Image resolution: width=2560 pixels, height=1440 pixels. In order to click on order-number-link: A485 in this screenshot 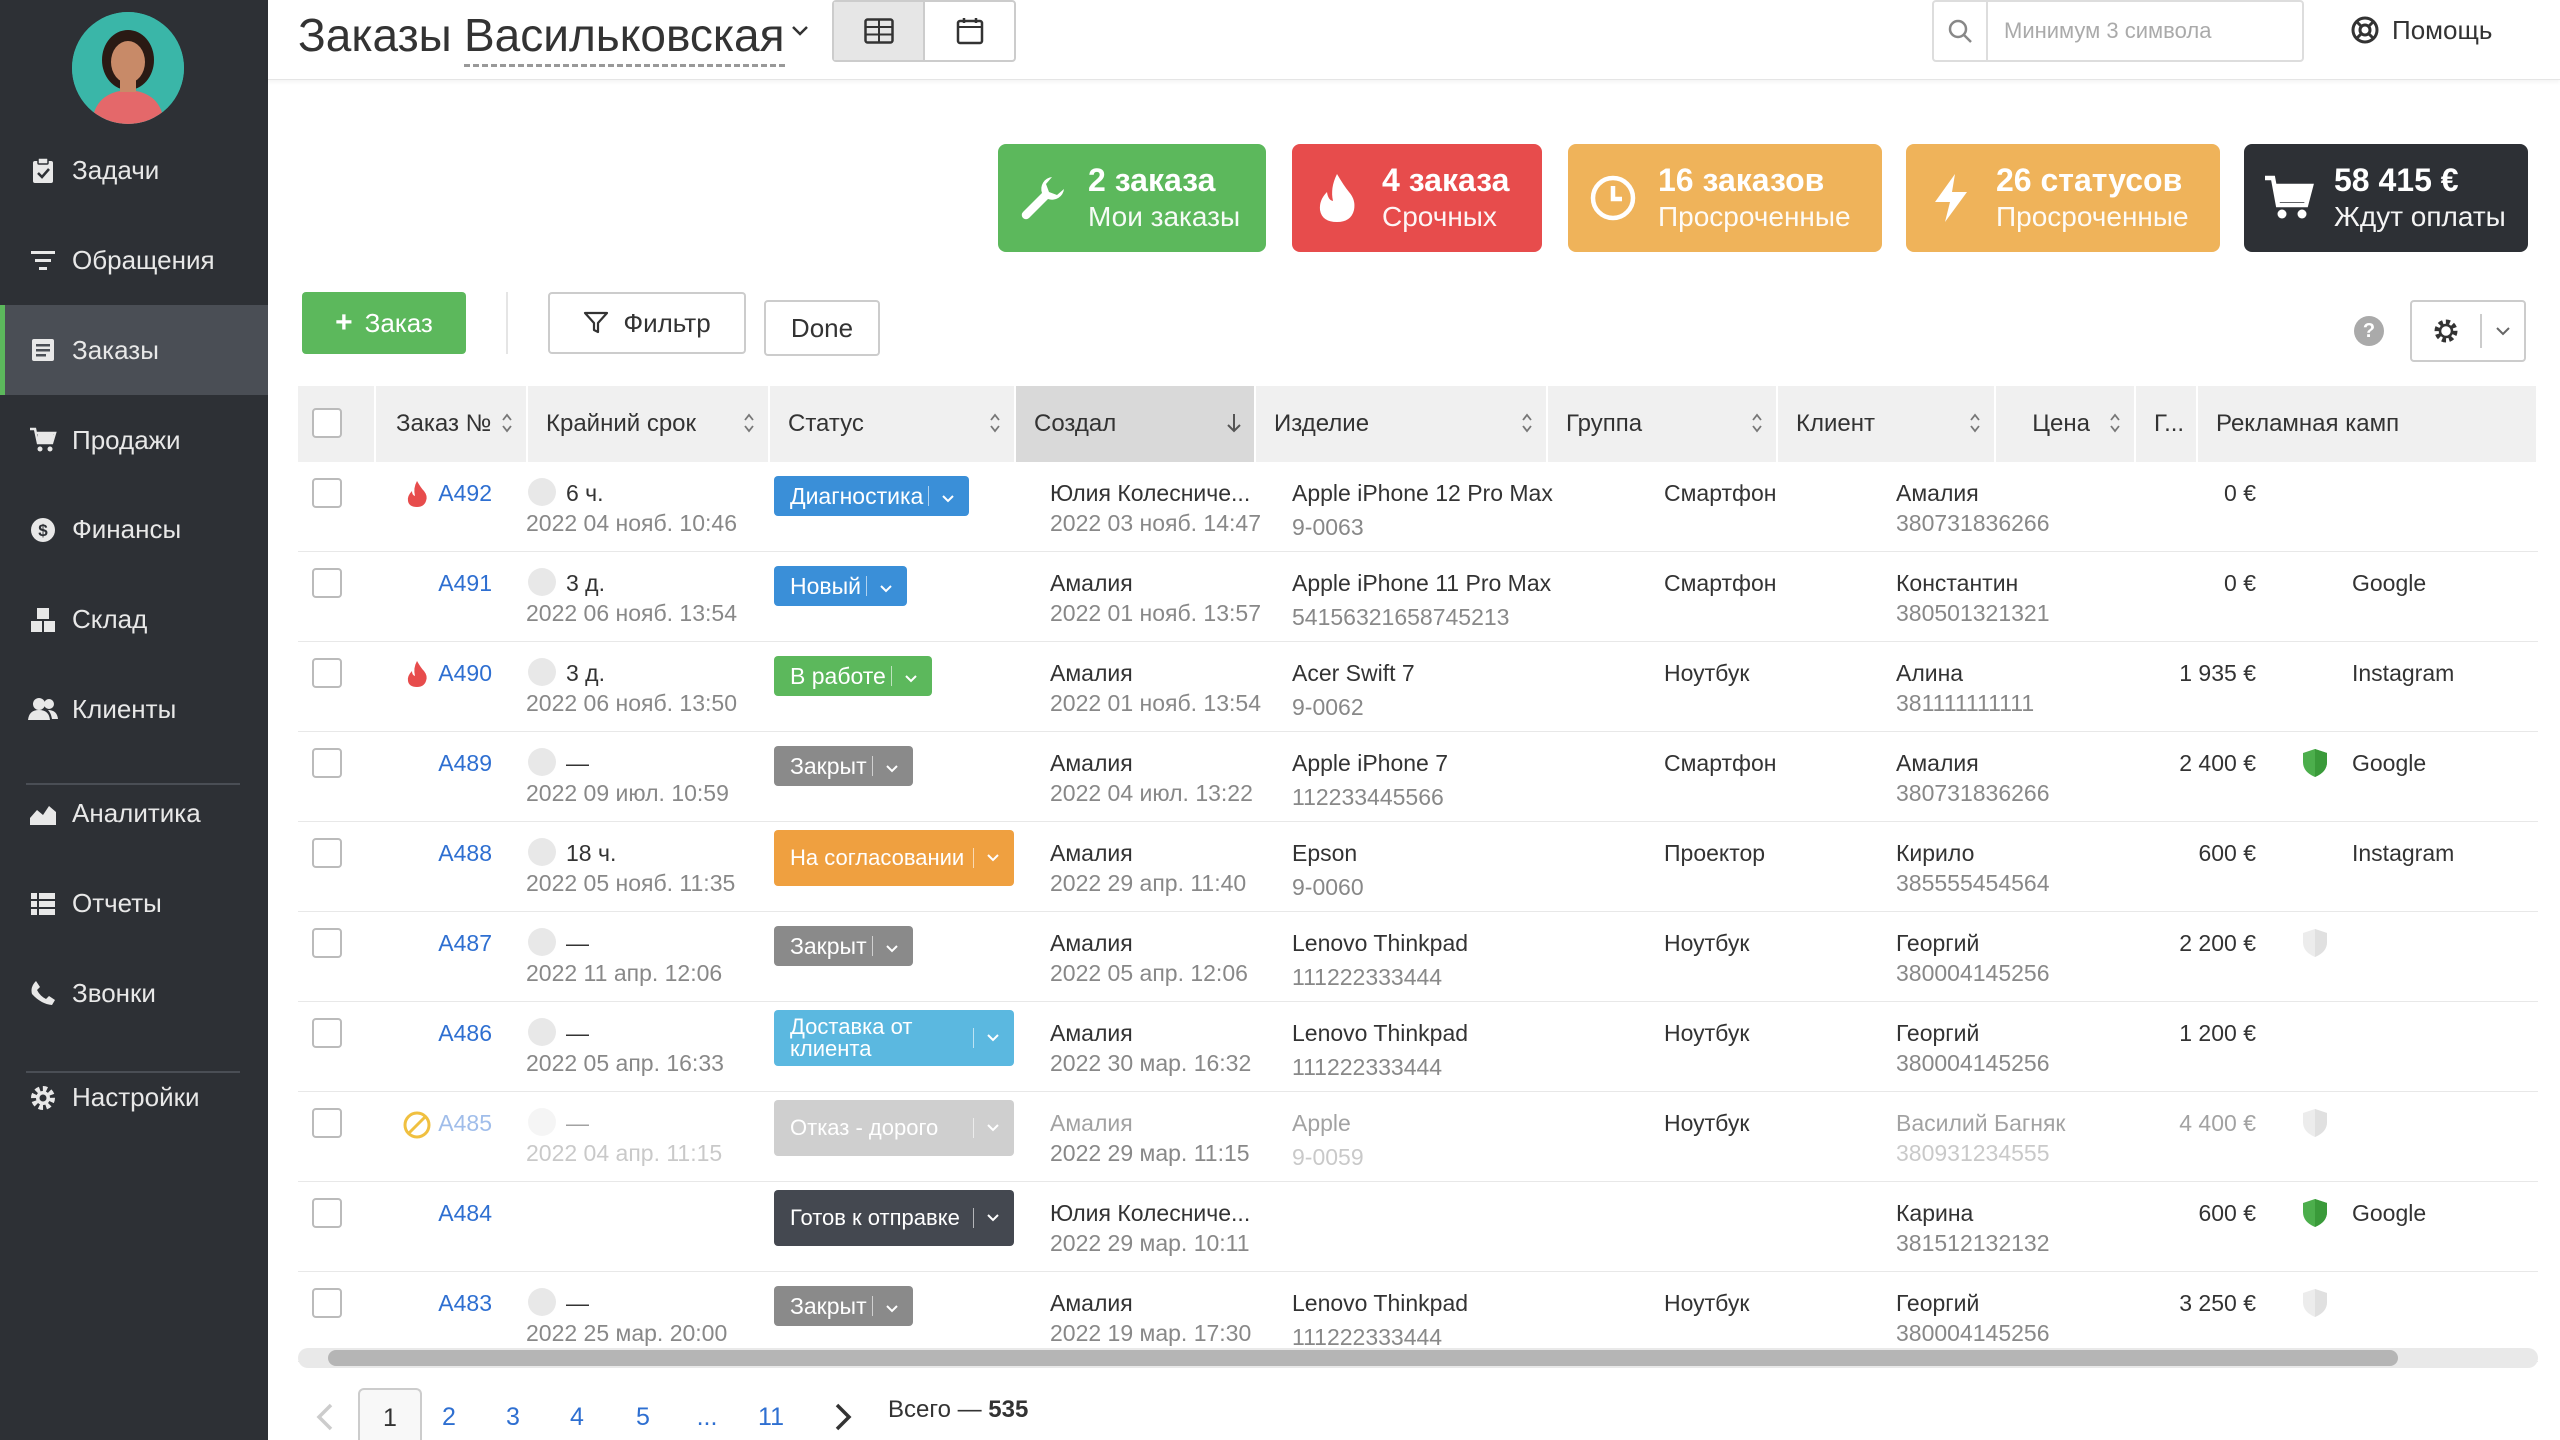, I will do `click(459, 1123)`.